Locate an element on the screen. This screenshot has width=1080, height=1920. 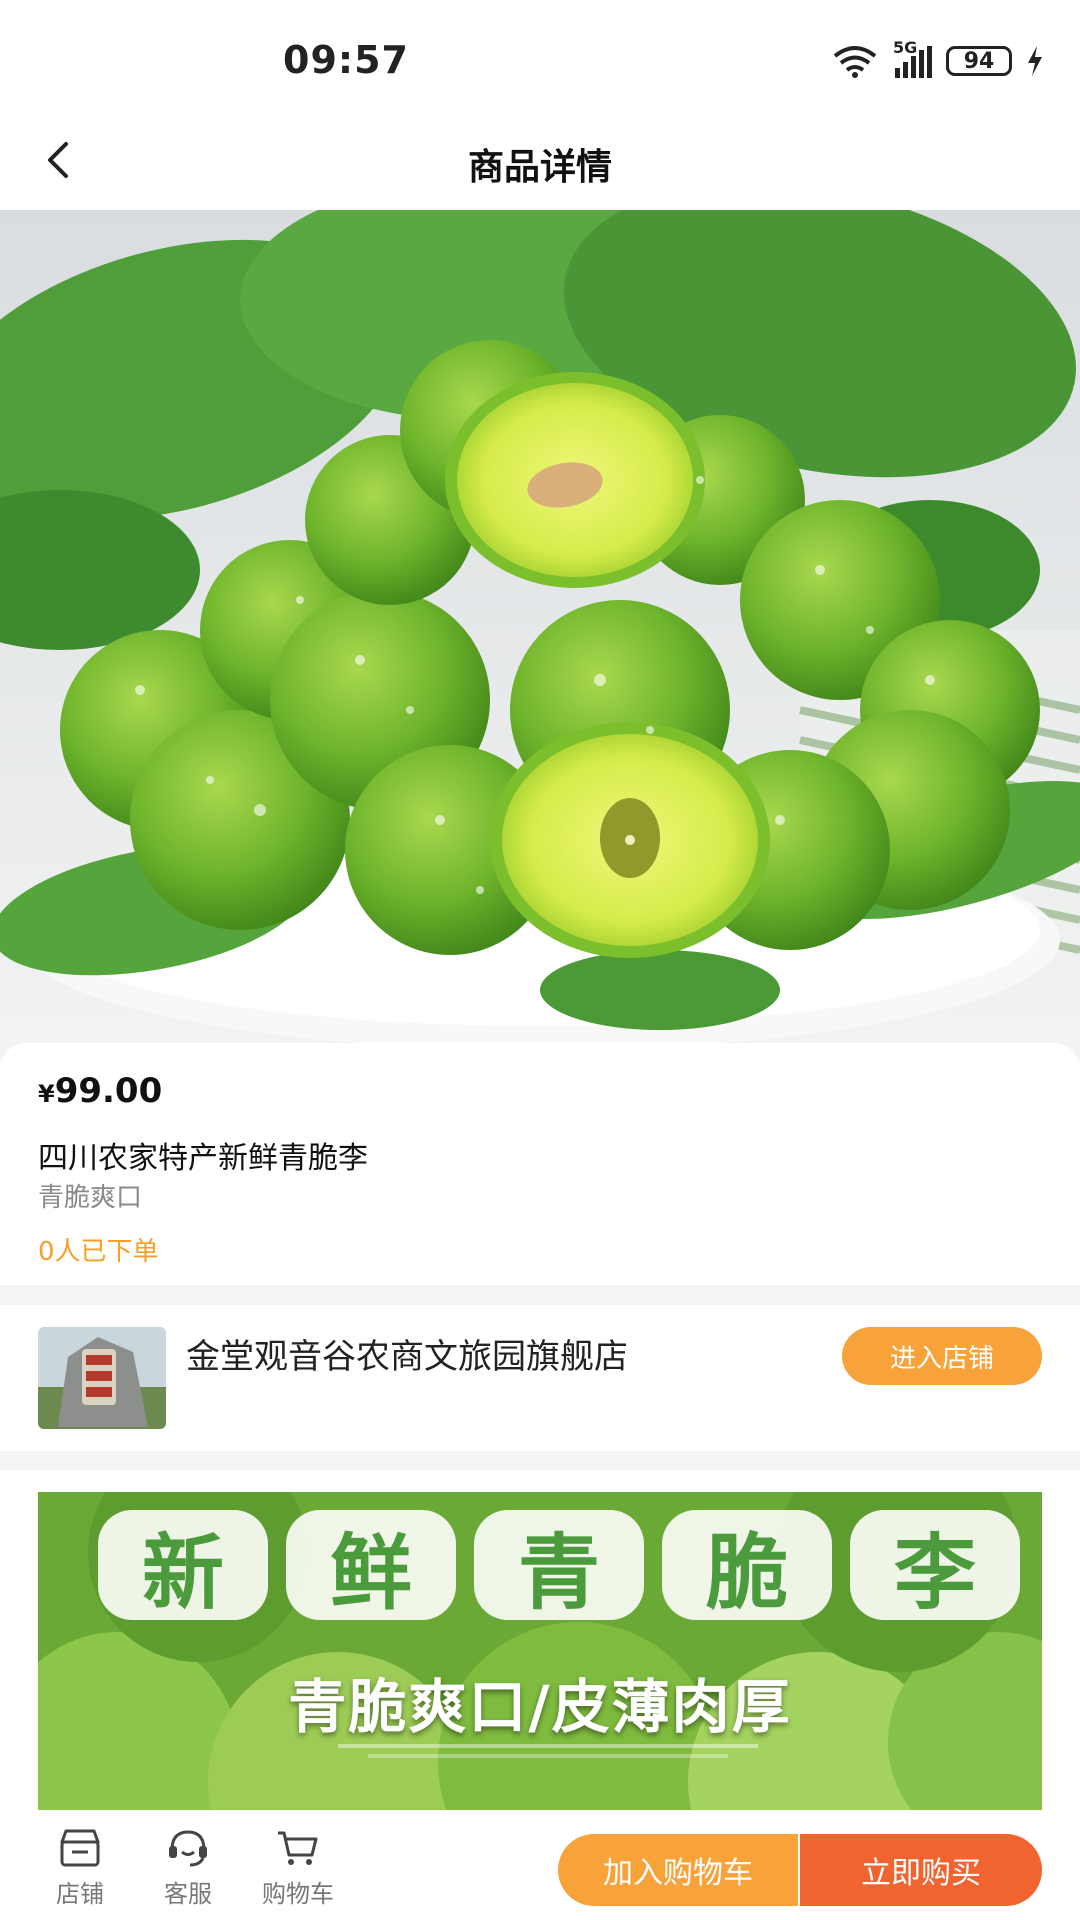
product-info-card: ¥99.00 四川农家特产新鲜青脆李 青脆爽口 0人已下单 is located at coordinates (540, 1164).